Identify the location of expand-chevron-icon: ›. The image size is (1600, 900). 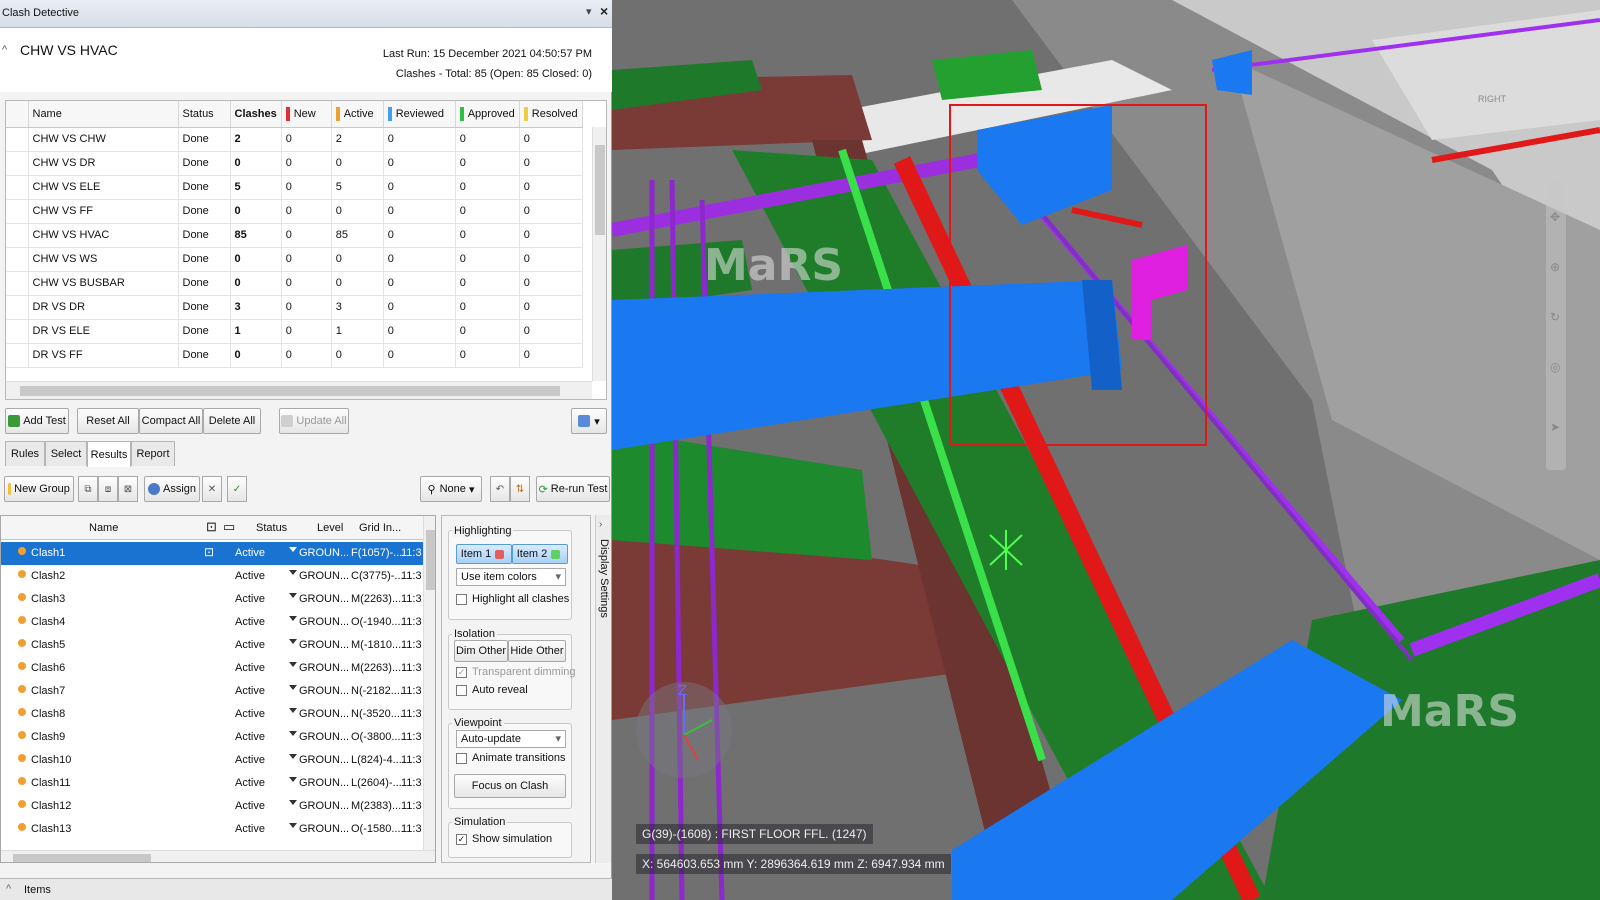
(600, 524).